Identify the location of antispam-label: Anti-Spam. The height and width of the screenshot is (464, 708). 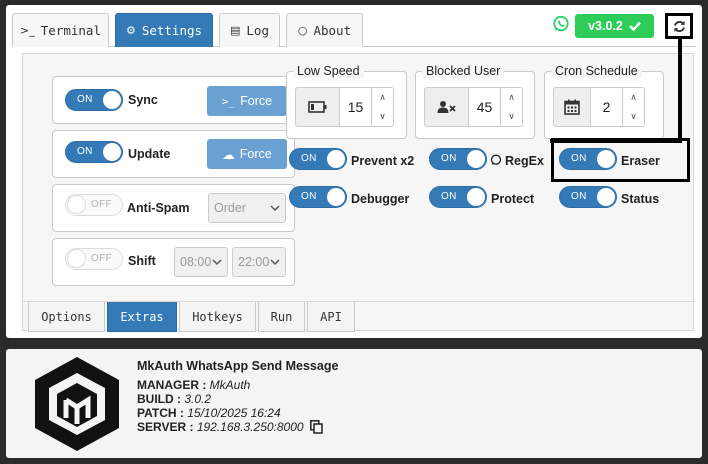
(158, 208).